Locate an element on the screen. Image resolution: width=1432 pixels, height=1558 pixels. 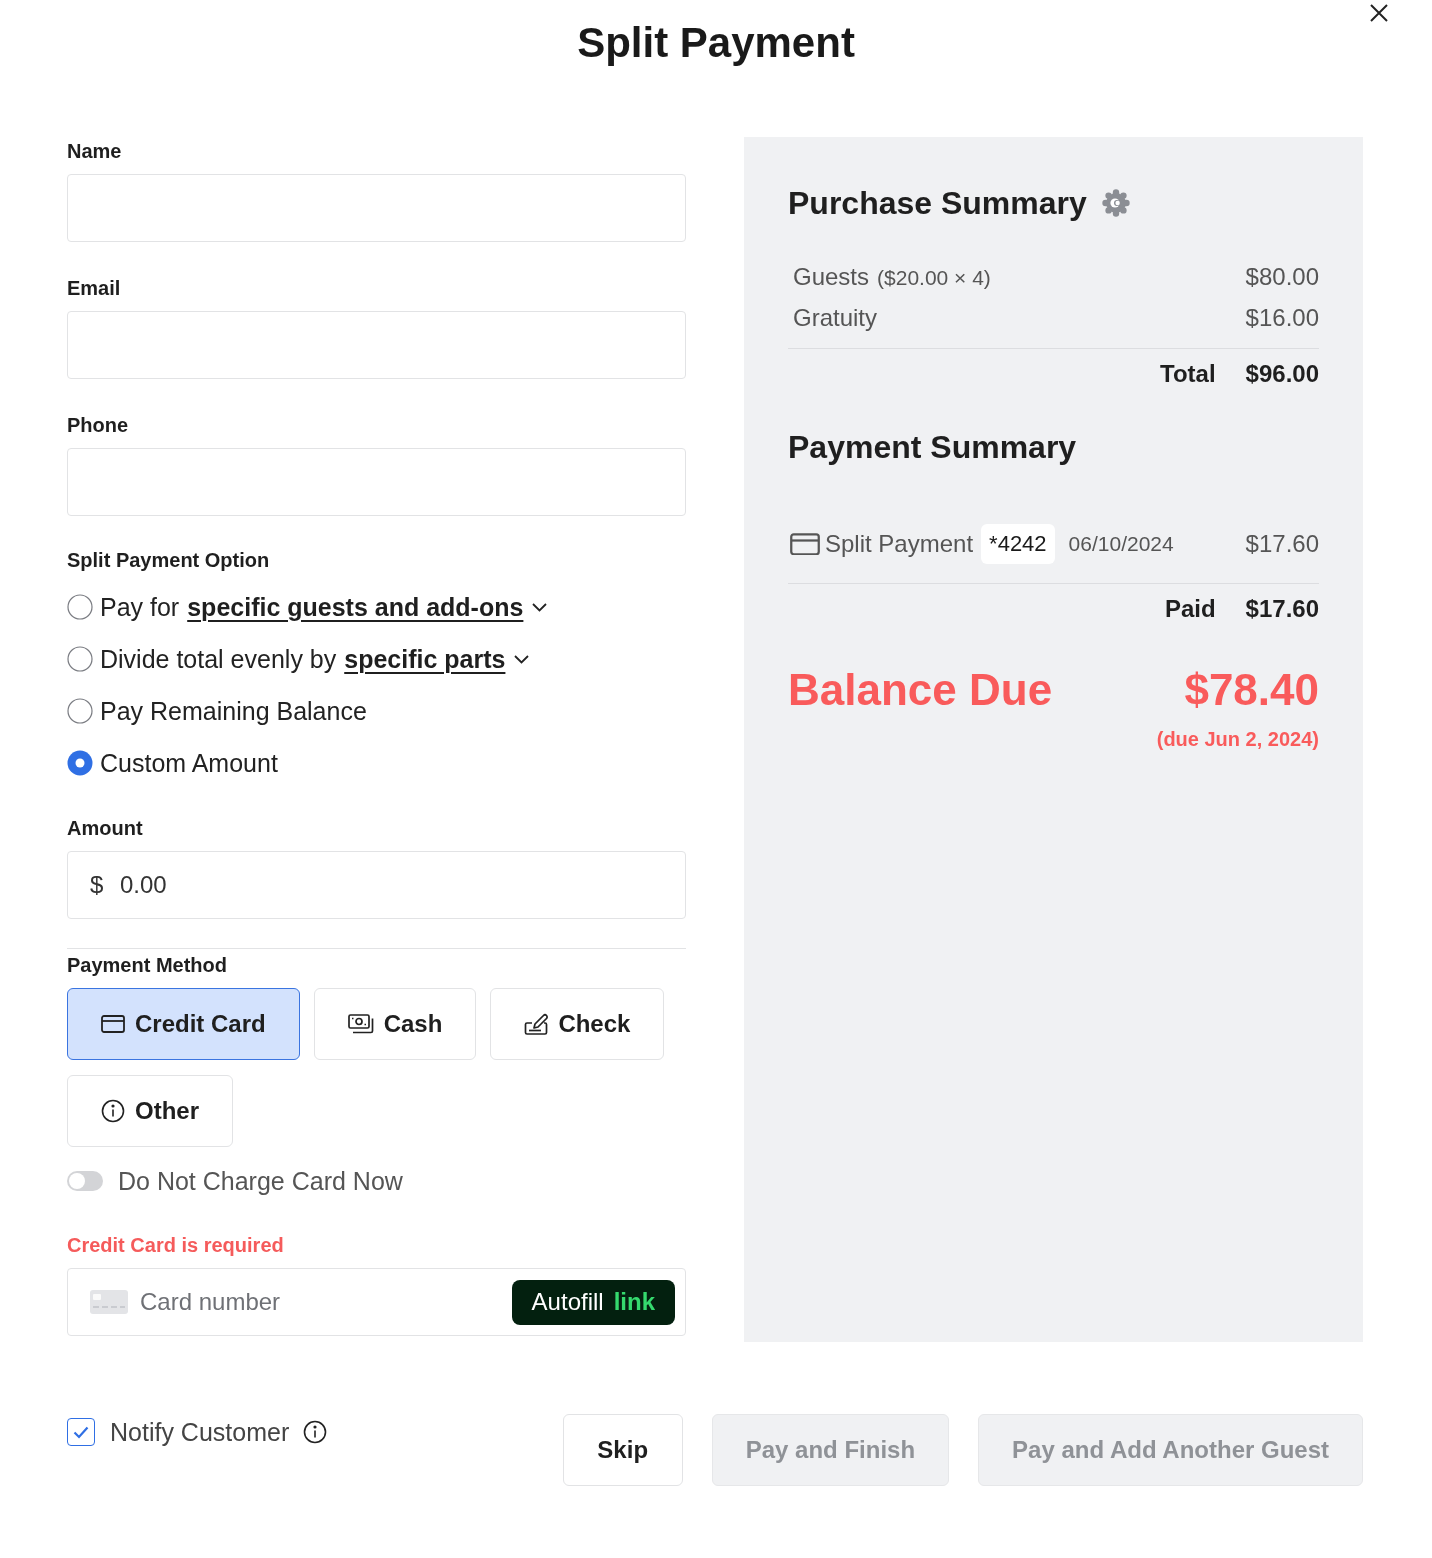
line-item-amount: $16.00 is located at coordinates (1282, 317).